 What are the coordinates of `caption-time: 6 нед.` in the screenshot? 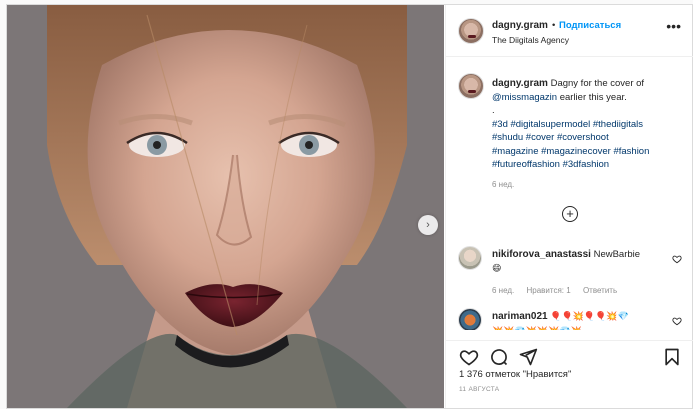 It's located at (503, 184).